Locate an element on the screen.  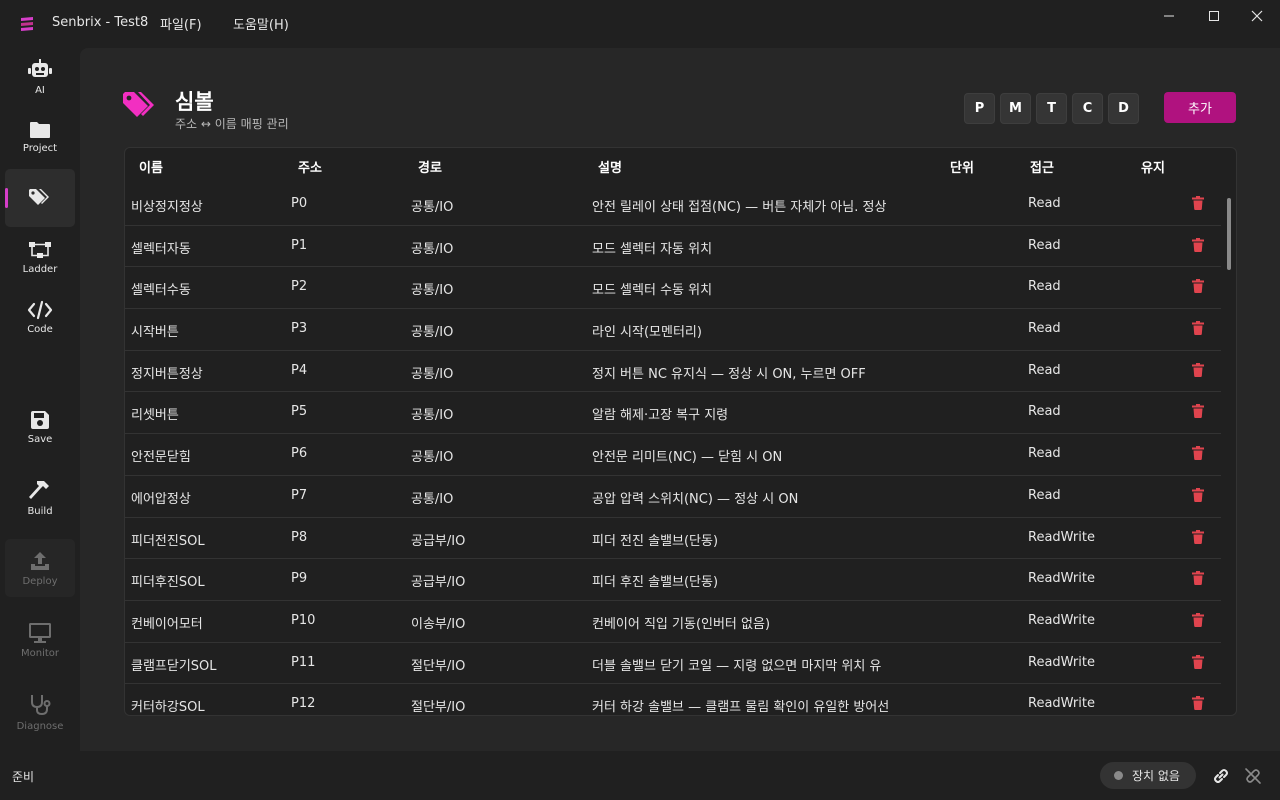
nav-ai: AI is located at coordinates (40, 77).